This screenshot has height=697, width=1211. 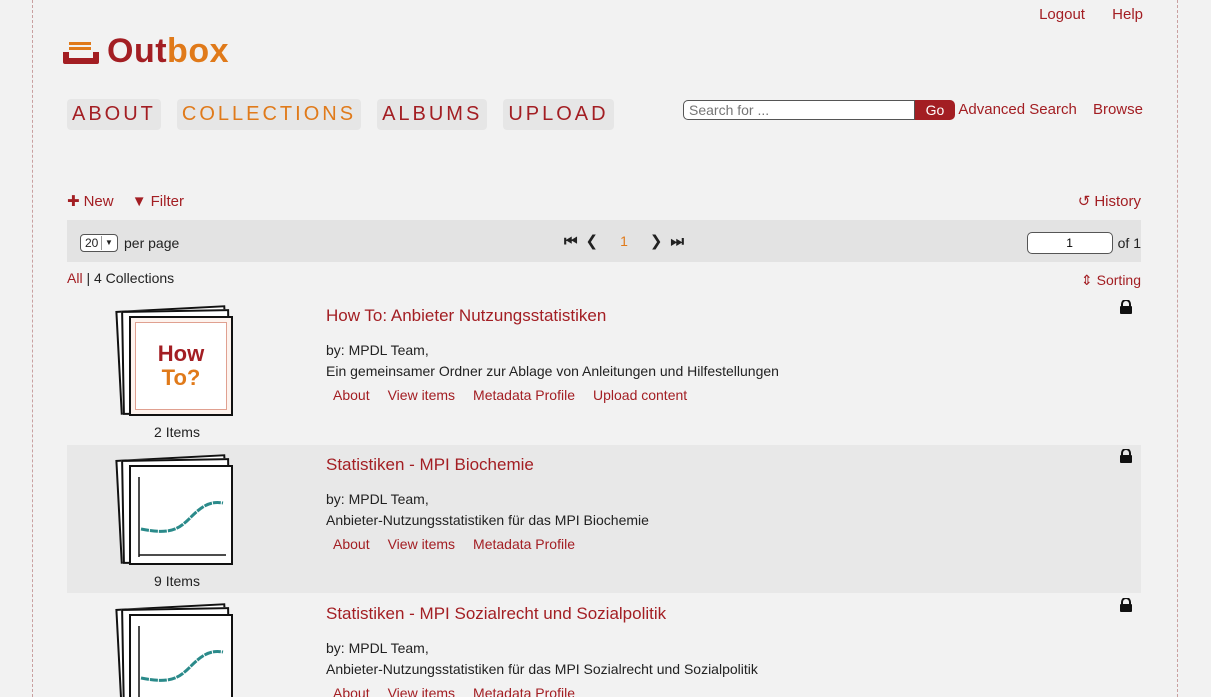 What do you see at coordinates (571, 241) in the screenshot?
I see `first-page-icon: ⏮` at bounding box center [571, 241].